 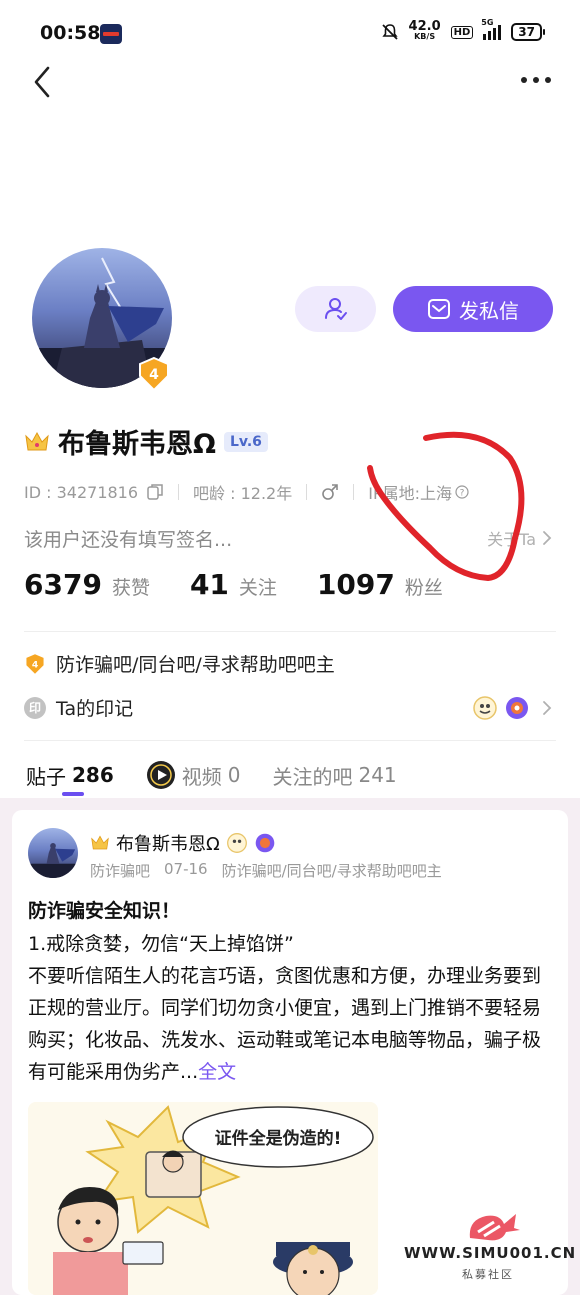 I want to click on post-author-row: 布鲁斯韦恩Ω, so click(x=183, y=843).